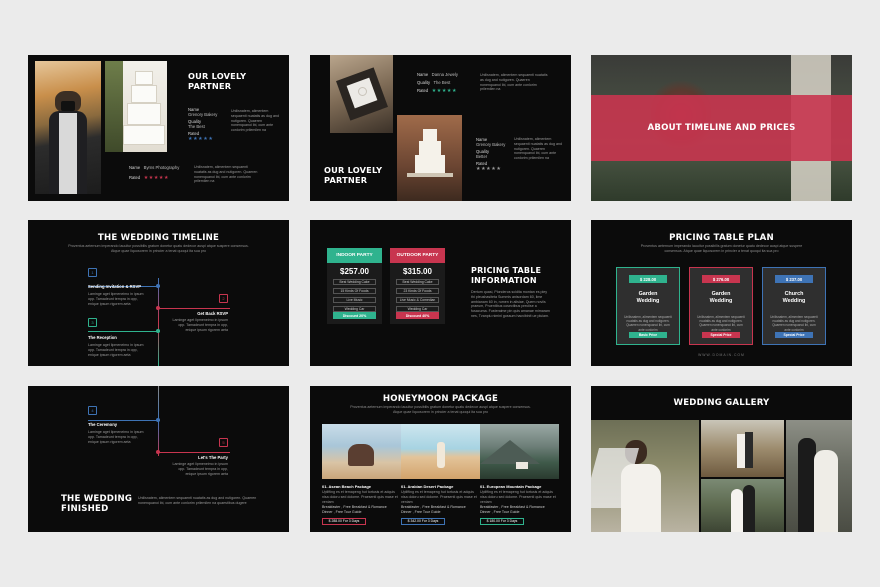 This screenshot has width=880, height=587. I want to click on glass-icon: 3, so click(92, 322).